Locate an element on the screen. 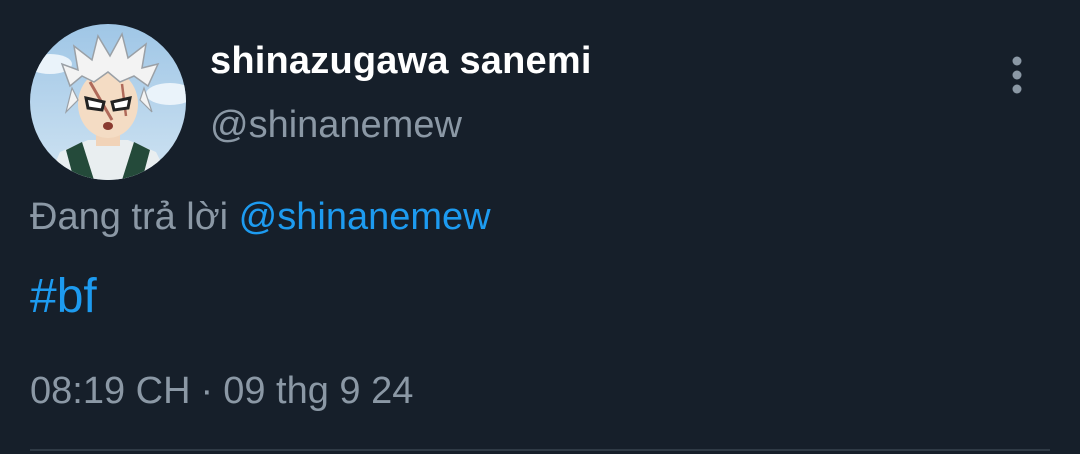  avatar is located at coordinates (108, 102).